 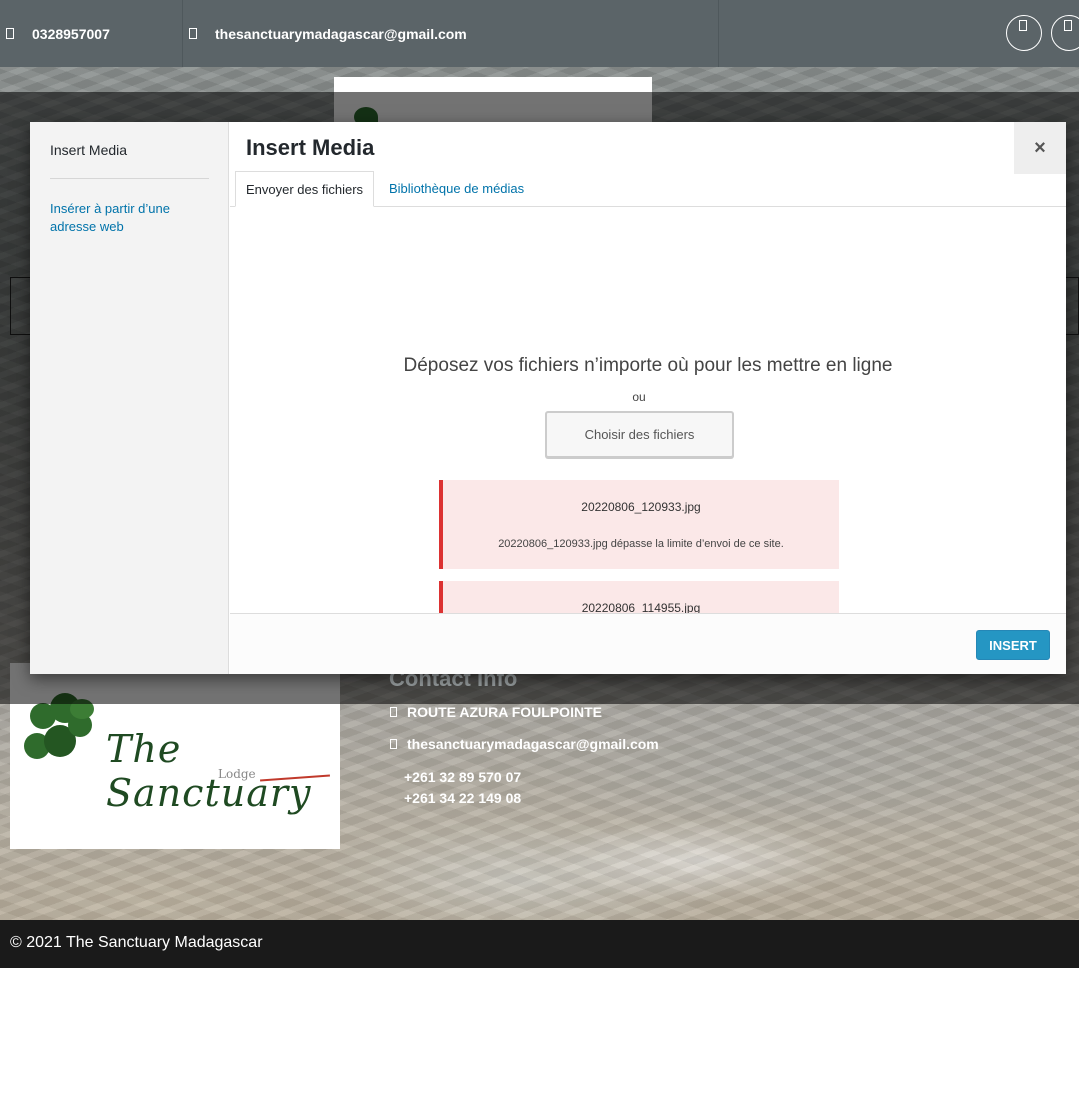 What do you see at coordinates (136, 942) in the screenshot?
I see `copyright: © 2021 The Sanctuary Madagascar` at bounding box center [136, 942].